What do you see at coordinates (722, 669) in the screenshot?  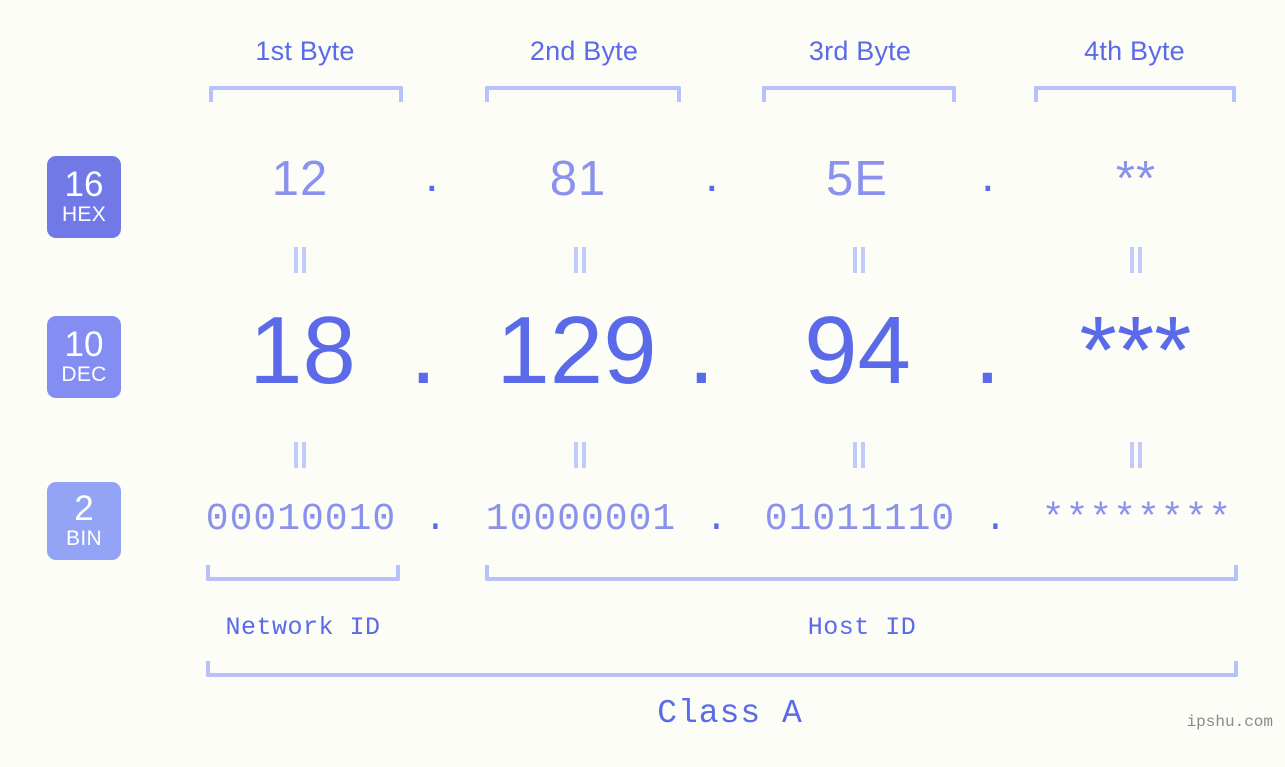 I see `class-bracket` at bounding box center [722, 669].